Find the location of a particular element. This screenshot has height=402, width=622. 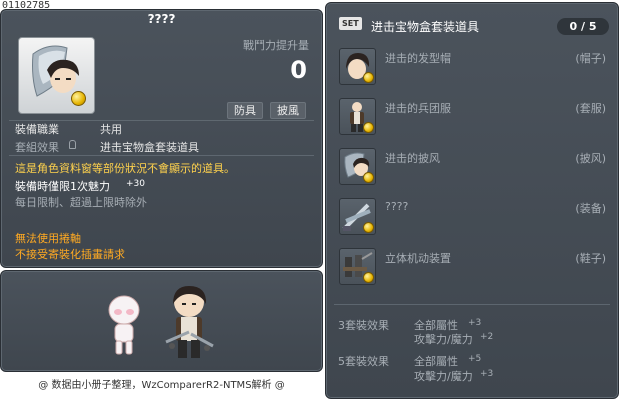

item-title: ???? is located at coordinates (161, 19).